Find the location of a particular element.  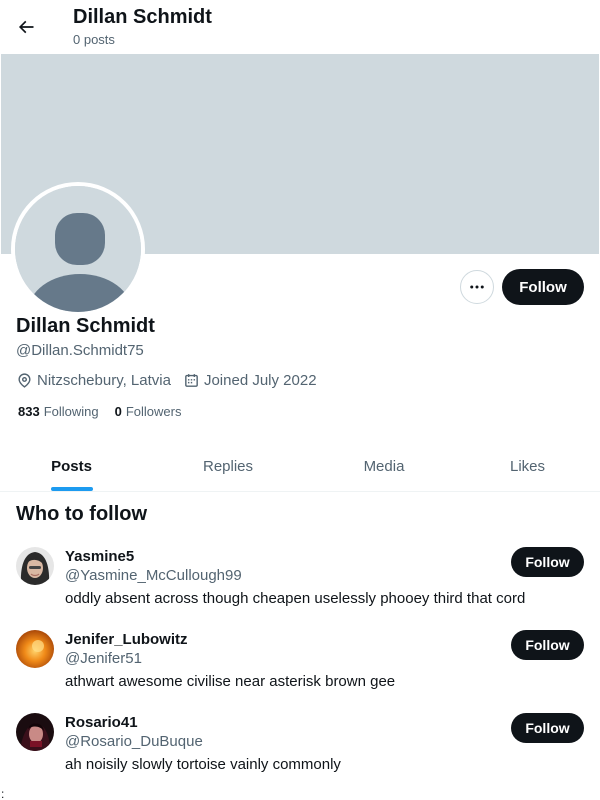

profile-handle: @Dillan.Schmidt75 is located at coordinates (80, 350).